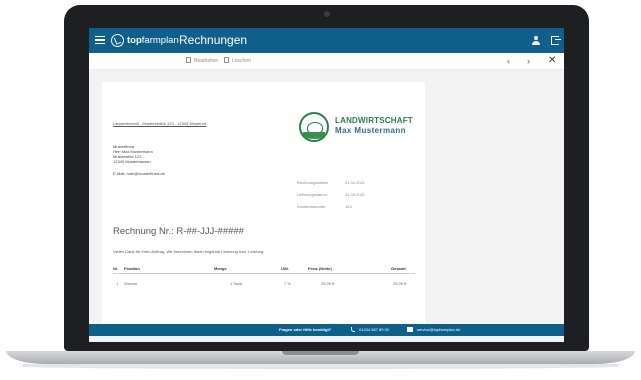  Describe the element at coordinates (327, 14) in the screenshot. I see `camera-icon` at that location.